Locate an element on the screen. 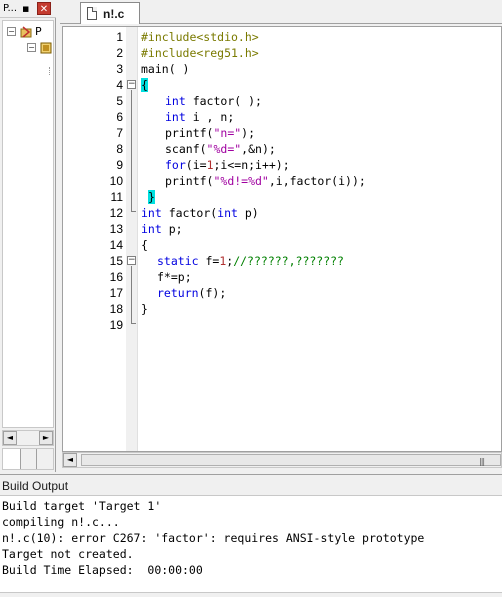 The height and width of the screenshot is (597, 502). build-output-titlebar: Build Output is located at coordinates (251, 485).